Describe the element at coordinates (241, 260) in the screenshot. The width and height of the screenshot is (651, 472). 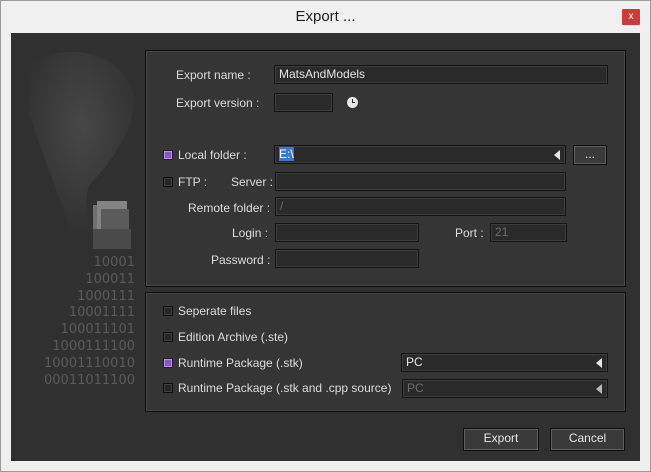
I see `password-label: Password :` at that location.